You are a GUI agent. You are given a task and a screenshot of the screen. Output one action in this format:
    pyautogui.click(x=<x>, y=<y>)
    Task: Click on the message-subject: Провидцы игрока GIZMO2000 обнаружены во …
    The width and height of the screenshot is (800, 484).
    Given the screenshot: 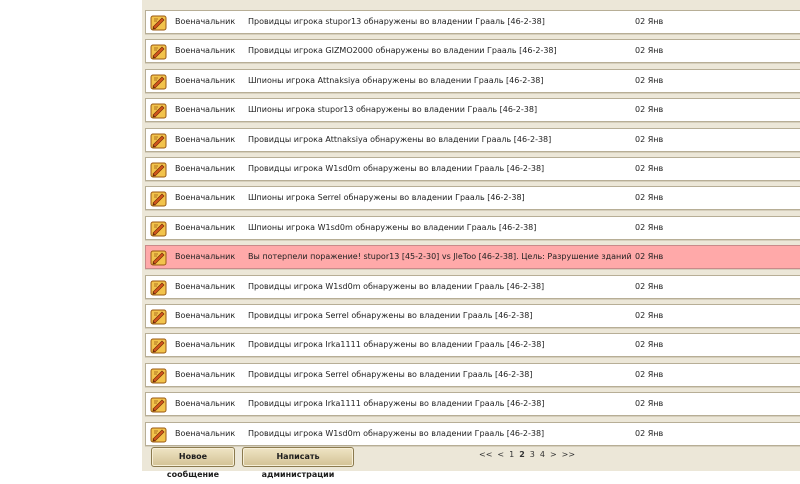 What is the action you would take?
    pyautogui.click(x=402, y=50)
    